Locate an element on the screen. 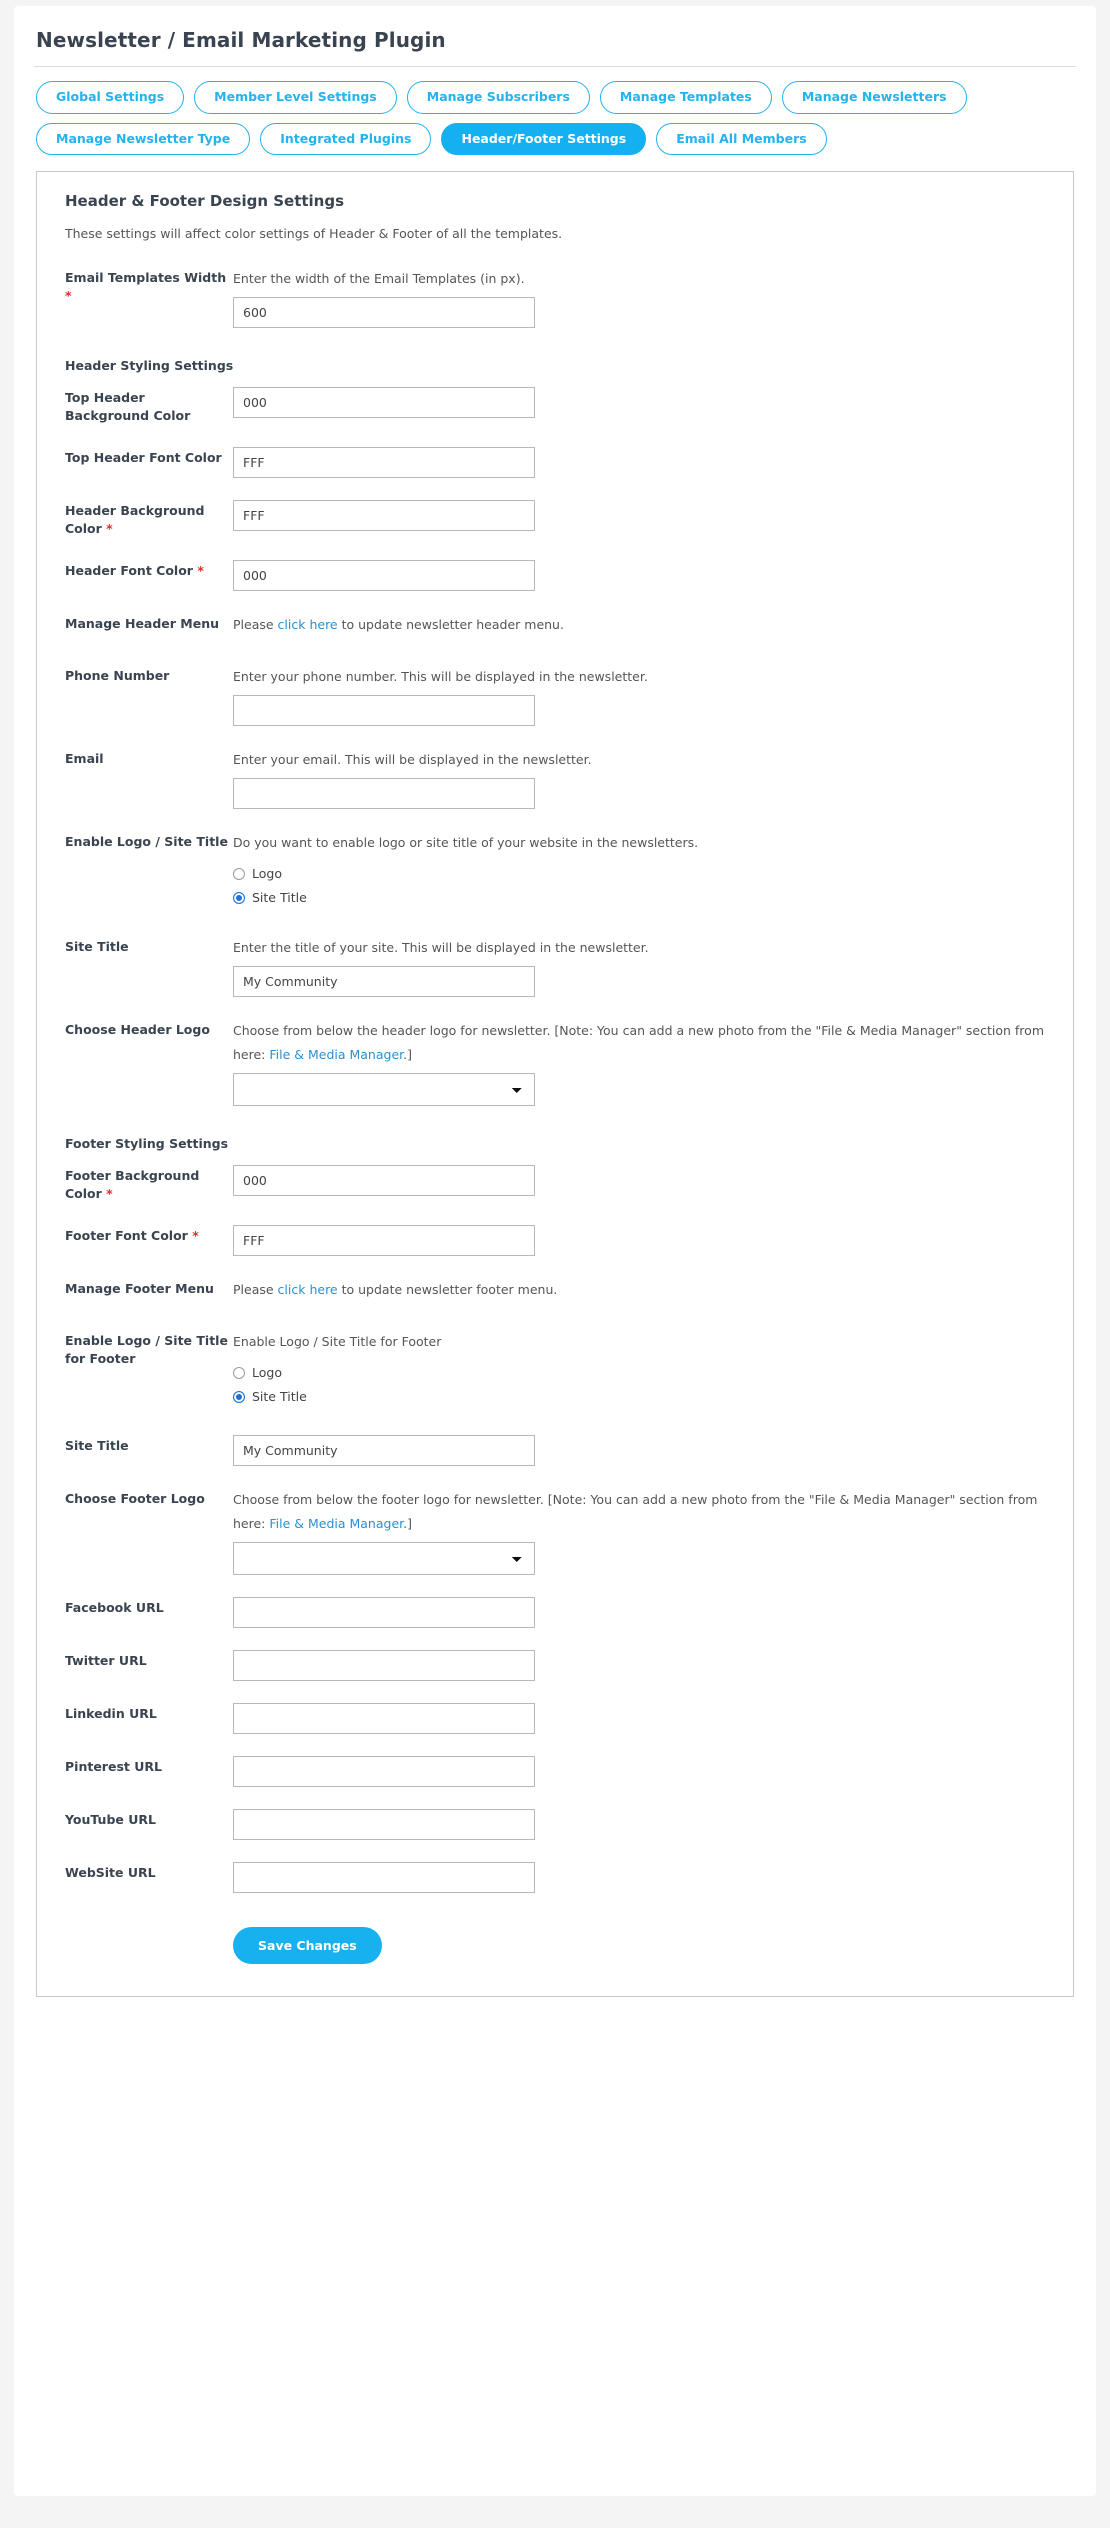 The height and width of the screenshot is (2528, 1110). field-row-top-header-bg-color: Top Header Background Color is located at coordinates (555, 405).